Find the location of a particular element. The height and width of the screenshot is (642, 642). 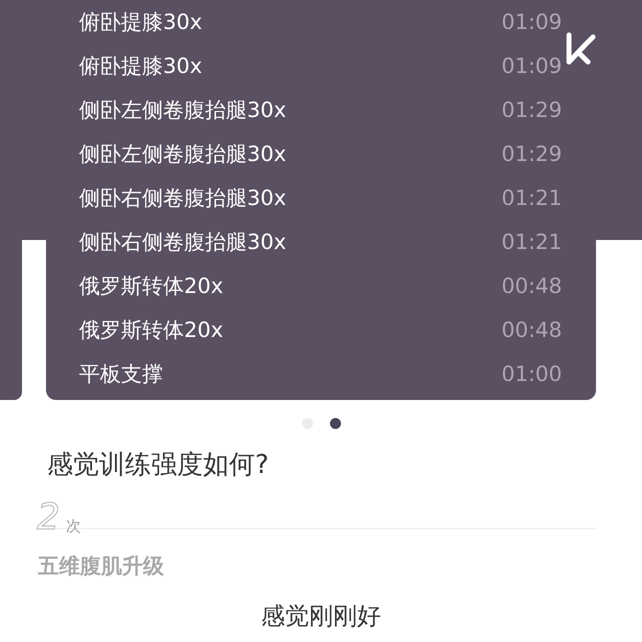

exercise-duration: 01:00 is located at coordinates (531, 374).